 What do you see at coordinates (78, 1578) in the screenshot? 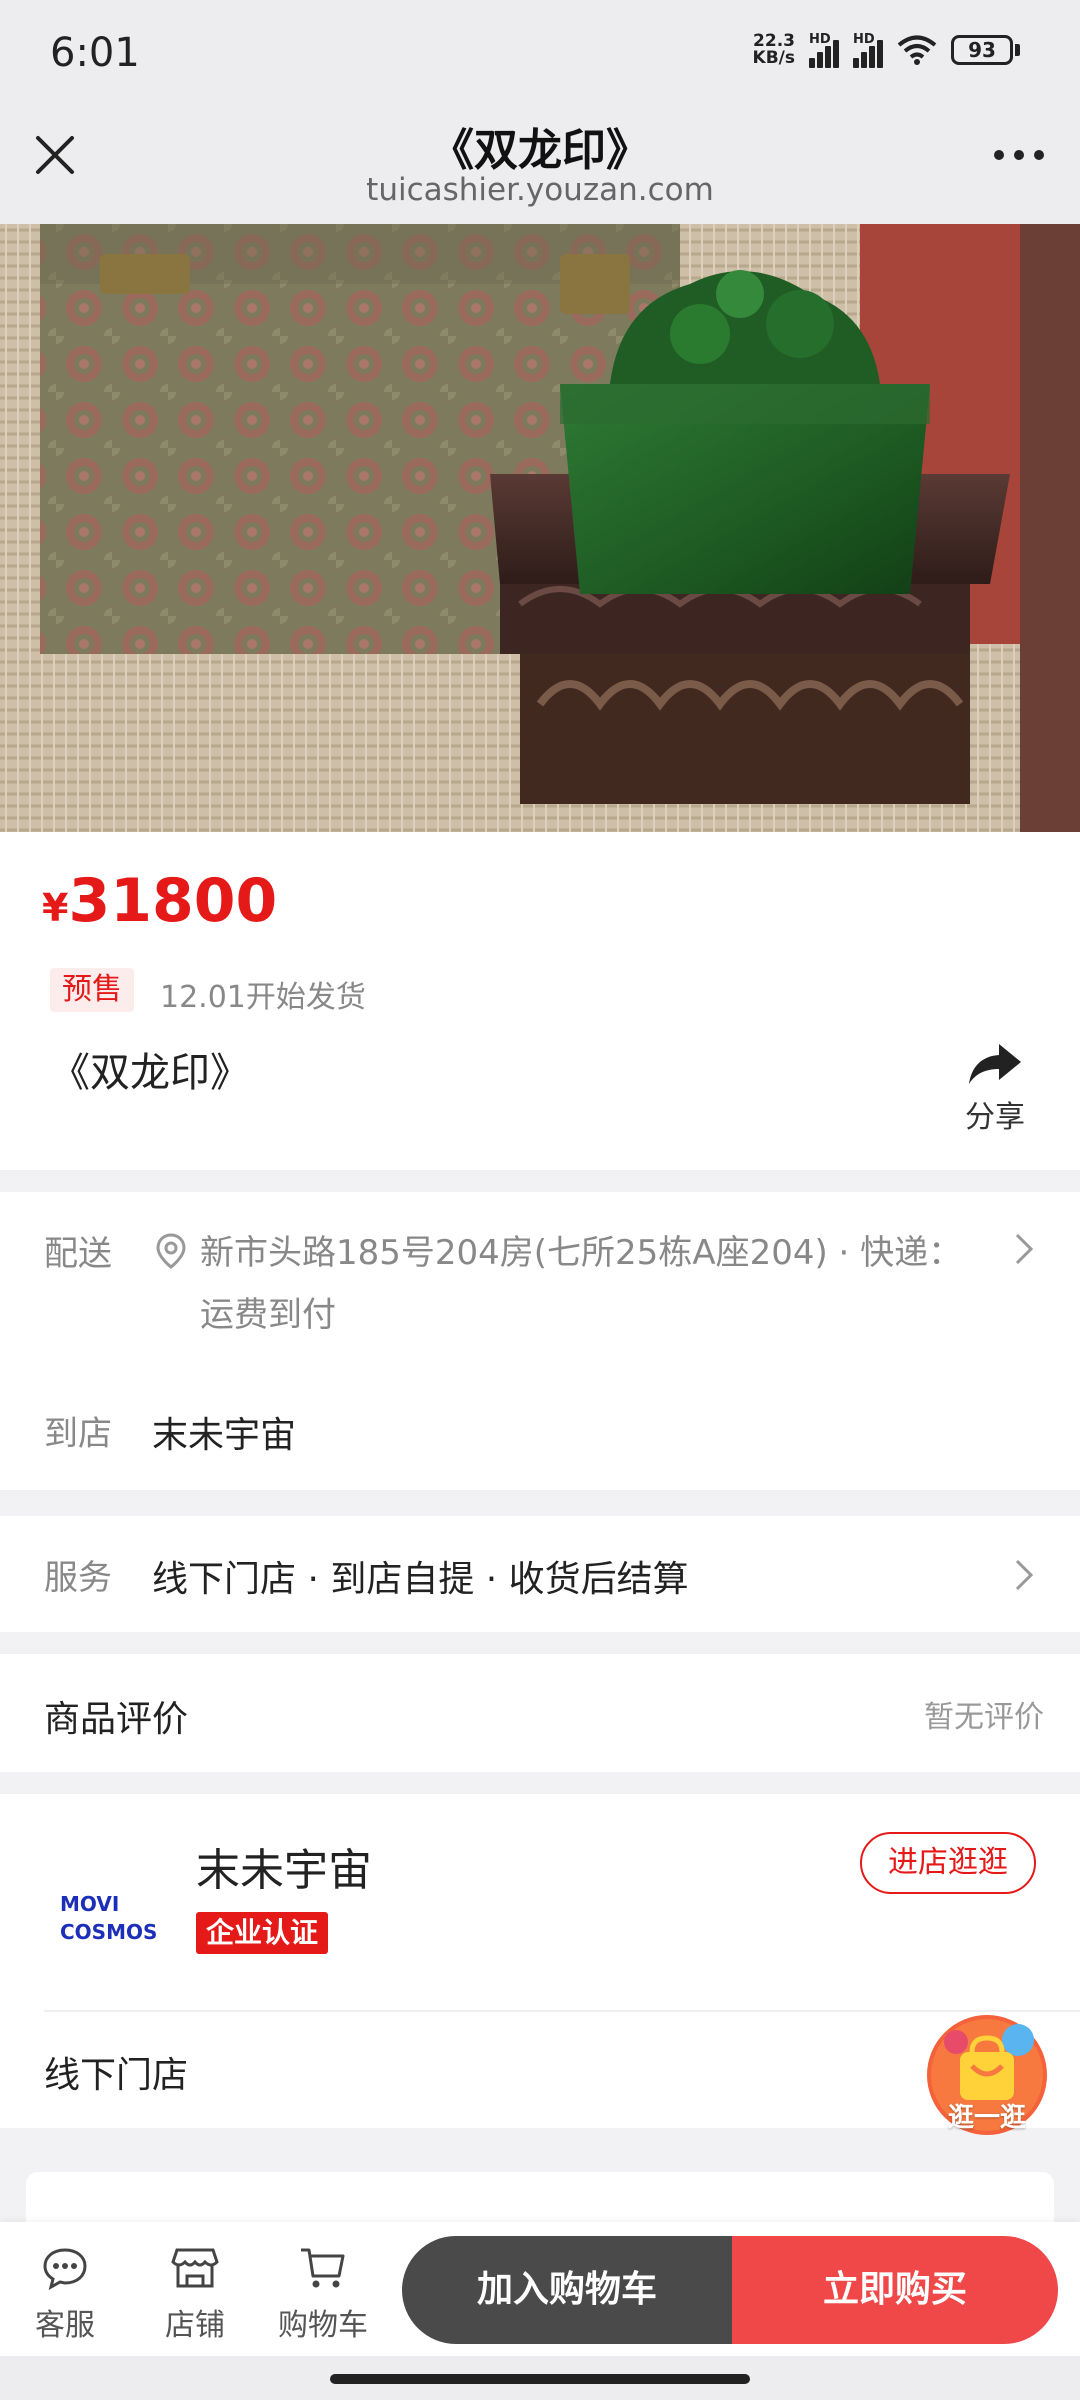
I see `service-label: 服务` at bounding box center [78, 1578].